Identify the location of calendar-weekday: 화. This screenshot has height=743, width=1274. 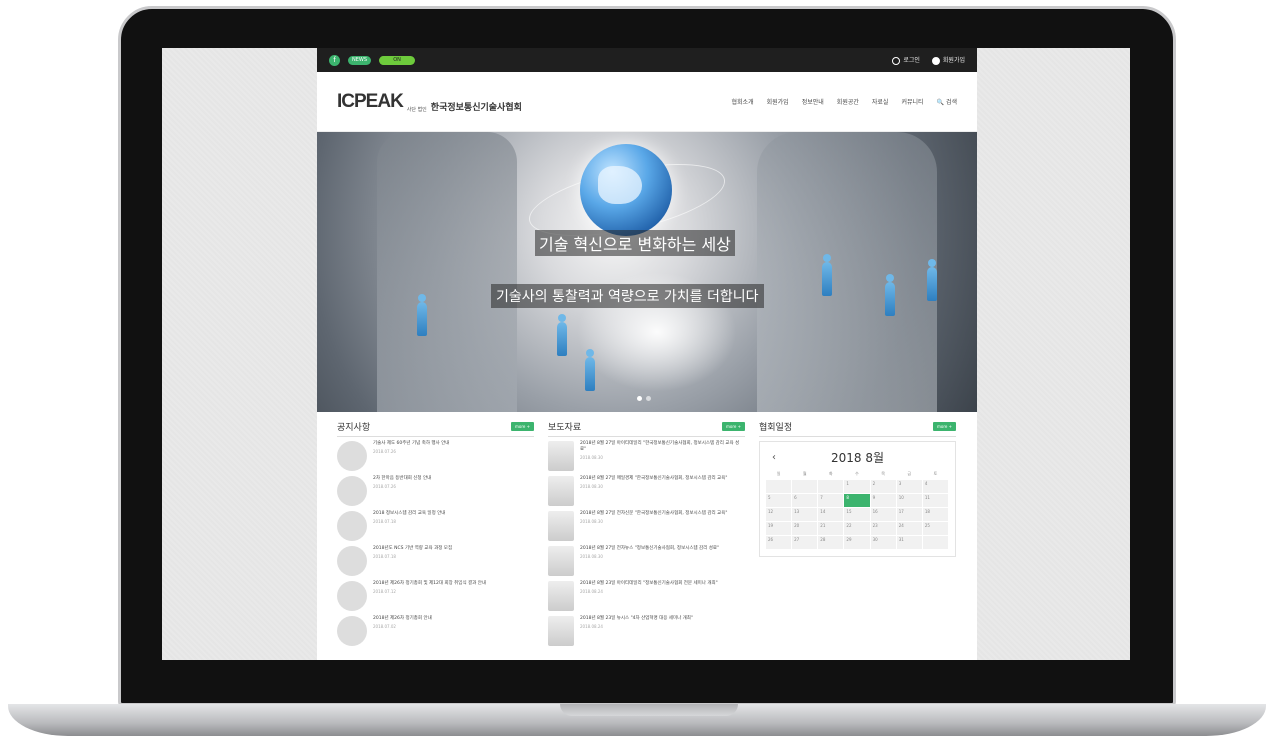
(831, 475).